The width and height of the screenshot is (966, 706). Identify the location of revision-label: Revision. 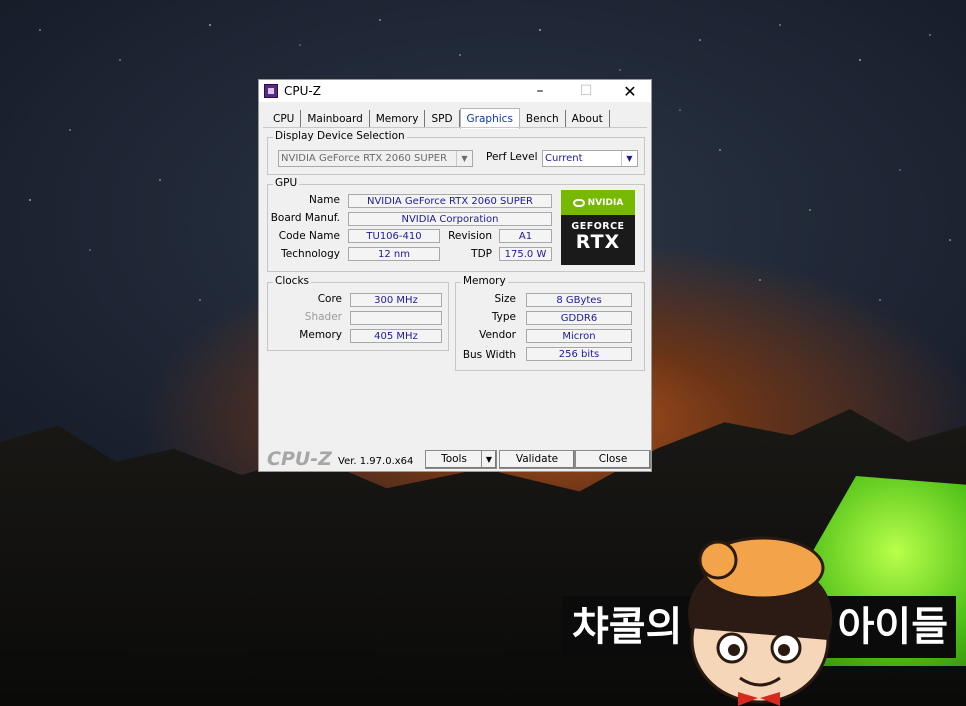
(470, 236).